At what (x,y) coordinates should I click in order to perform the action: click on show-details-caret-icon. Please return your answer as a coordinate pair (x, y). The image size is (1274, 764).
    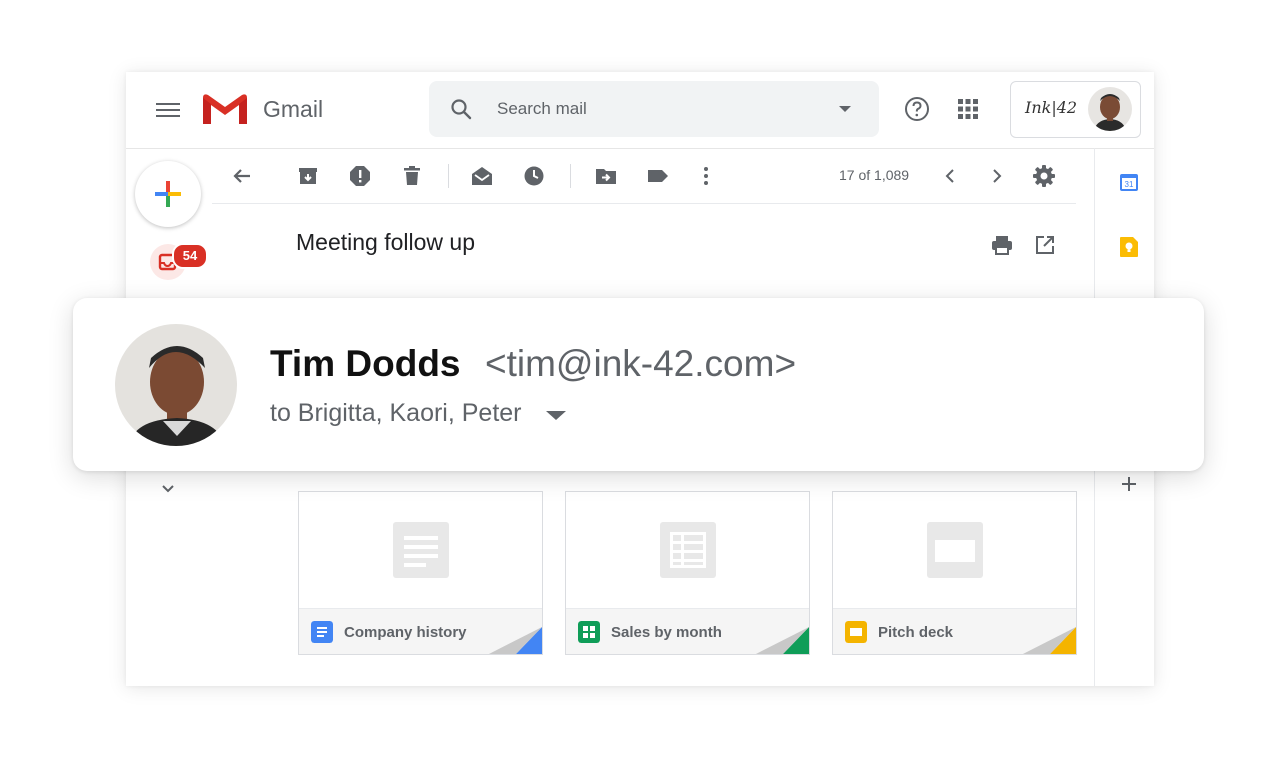
    Looking at the image, I should click on (556, 415).